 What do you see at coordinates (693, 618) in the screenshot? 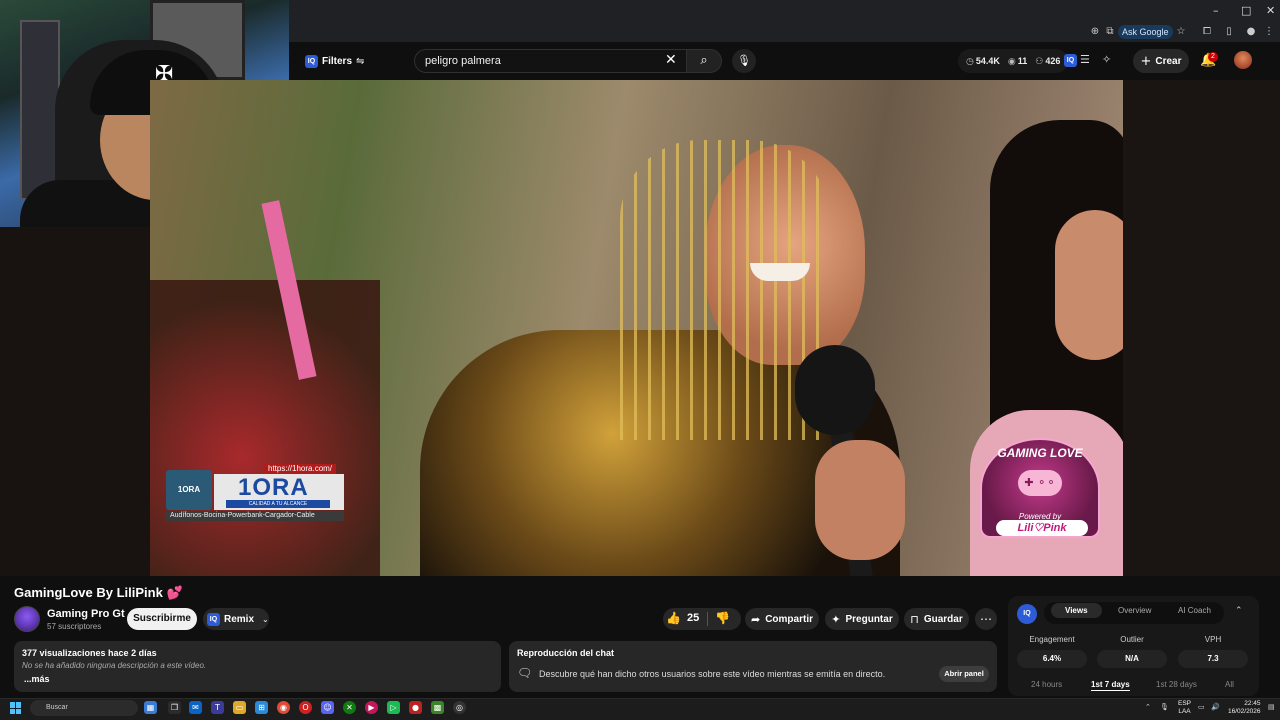
I see `like-count: 25` at bounding box center [693, 618].